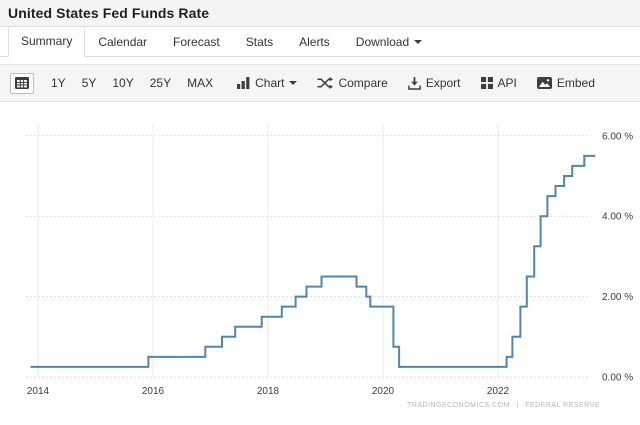  Describe the element at coordinates (243, 83) in the screenshot. I see `bar-chart-icon` at that location.